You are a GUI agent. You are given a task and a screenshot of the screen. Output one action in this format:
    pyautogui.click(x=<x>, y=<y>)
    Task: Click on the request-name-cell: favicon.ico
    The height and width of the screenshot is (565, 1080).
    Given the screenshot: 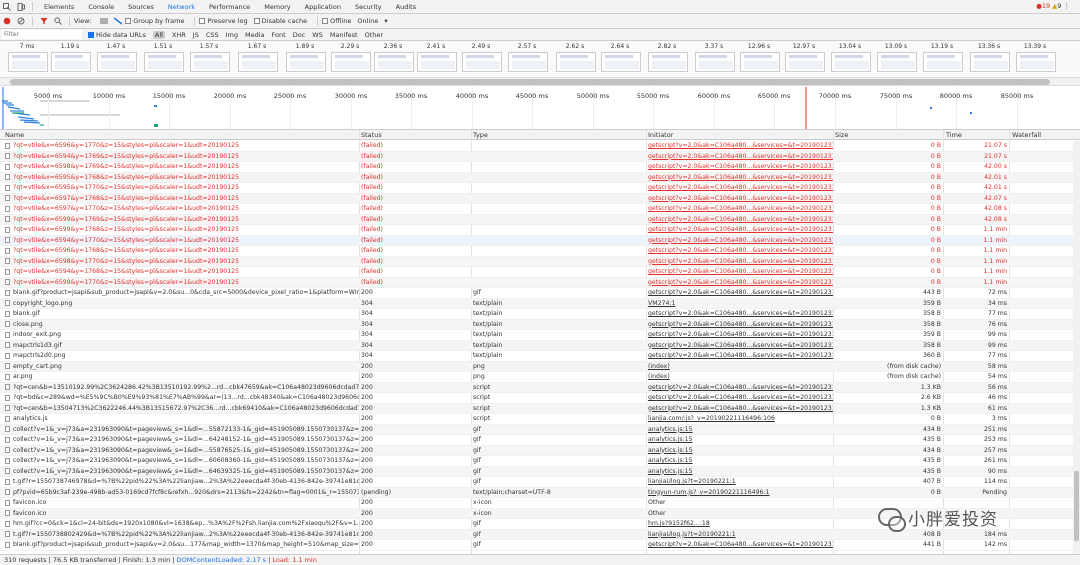 What is the action you would take?
    pyautogui.click(x=182, y=502)
    